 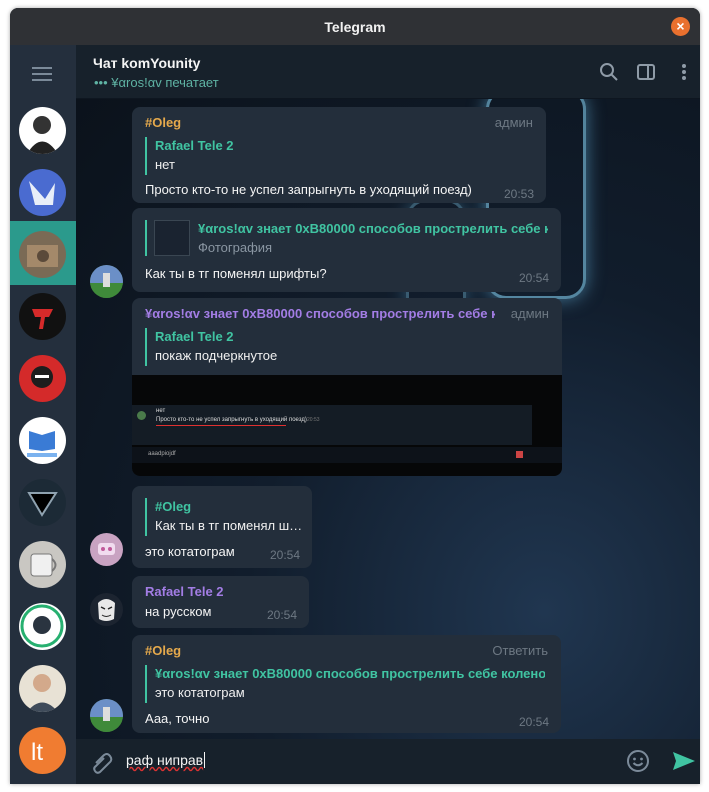 What do you see at coordinates (313, 420) in the screenshot?
I see `photo-time: 20:53` at bounding box center [313, 420].